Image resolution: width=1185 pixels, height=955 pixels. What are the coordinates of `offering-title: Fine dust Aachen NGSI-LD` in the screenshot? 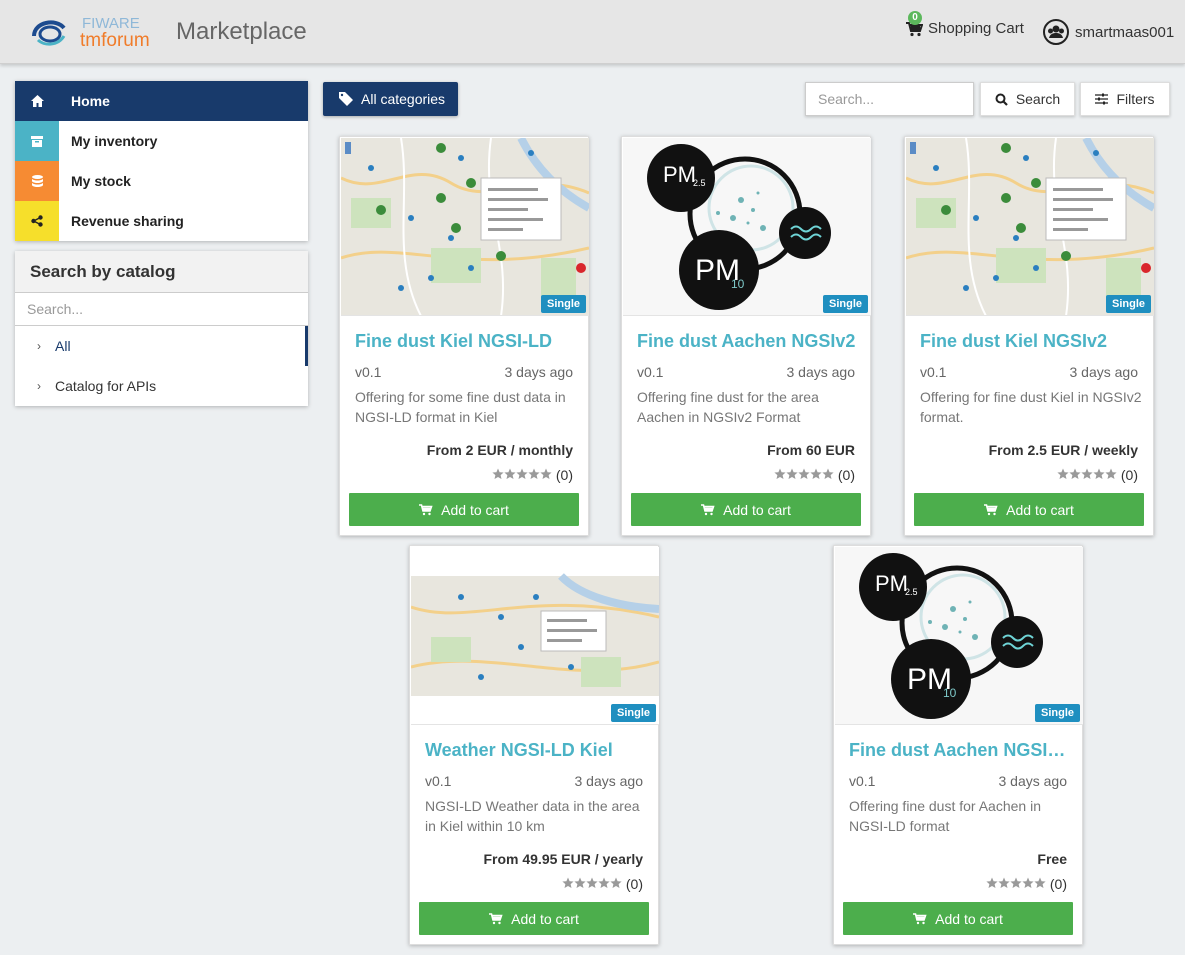 It's located at (960, 750).